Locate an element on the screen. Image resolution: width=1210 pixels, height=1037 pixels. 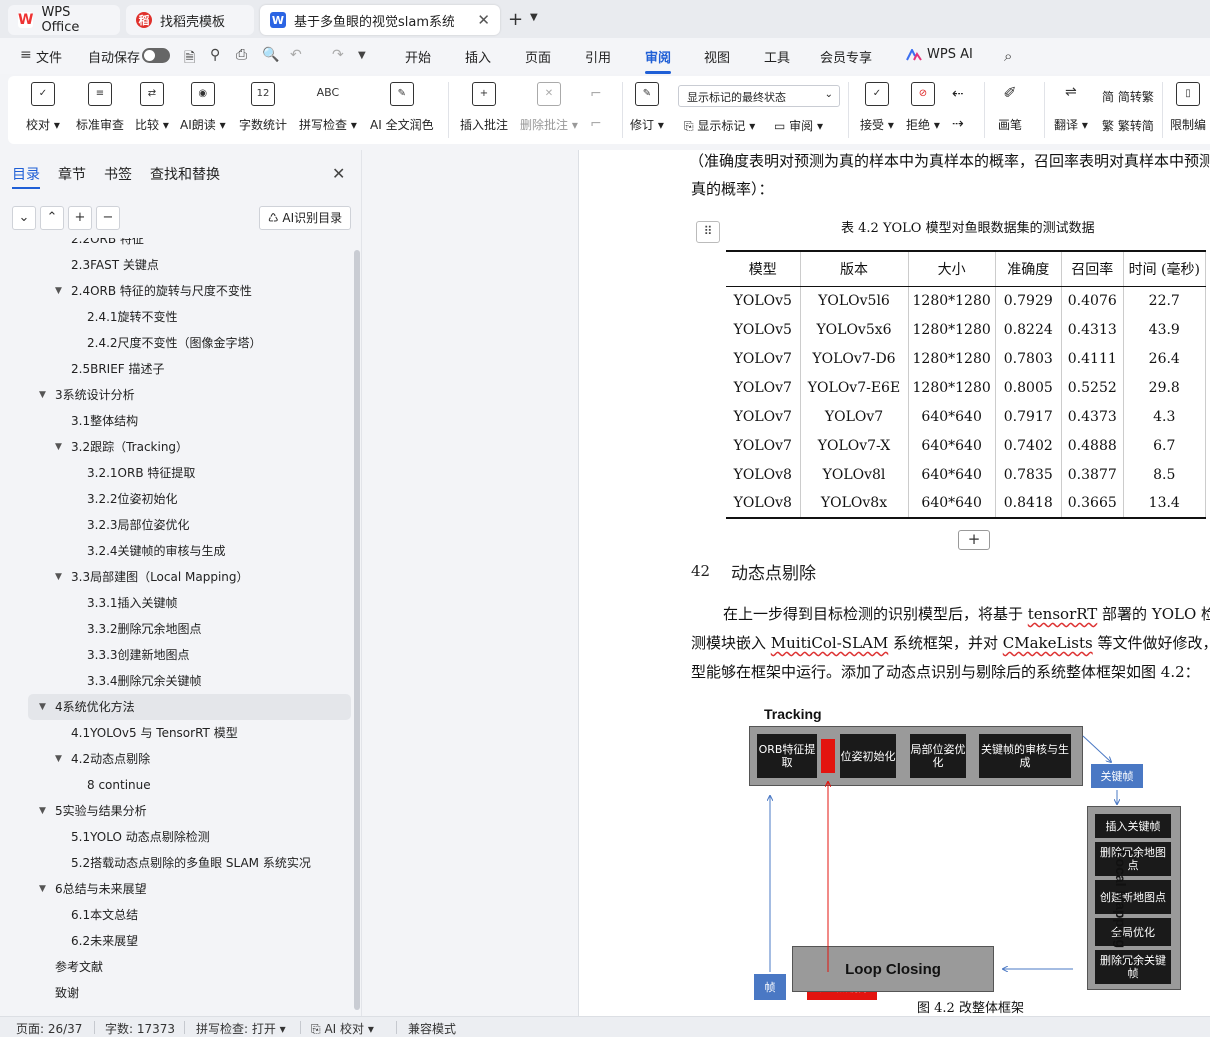
nav-scrollbar is located at coordinates (357, 630).